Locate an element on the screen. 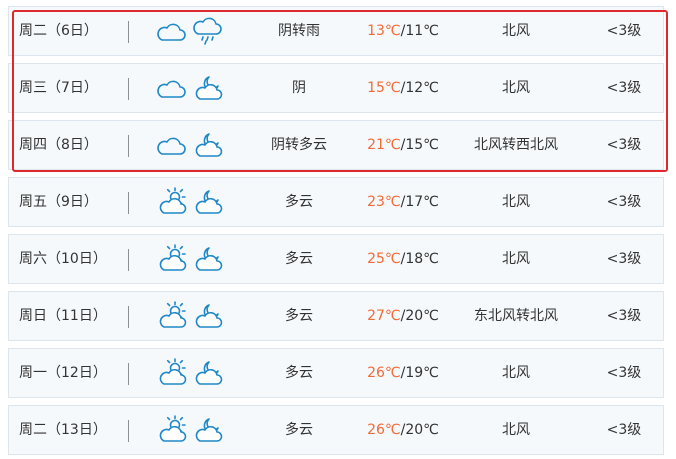  rain-icon is located at coordinates (207, 31).